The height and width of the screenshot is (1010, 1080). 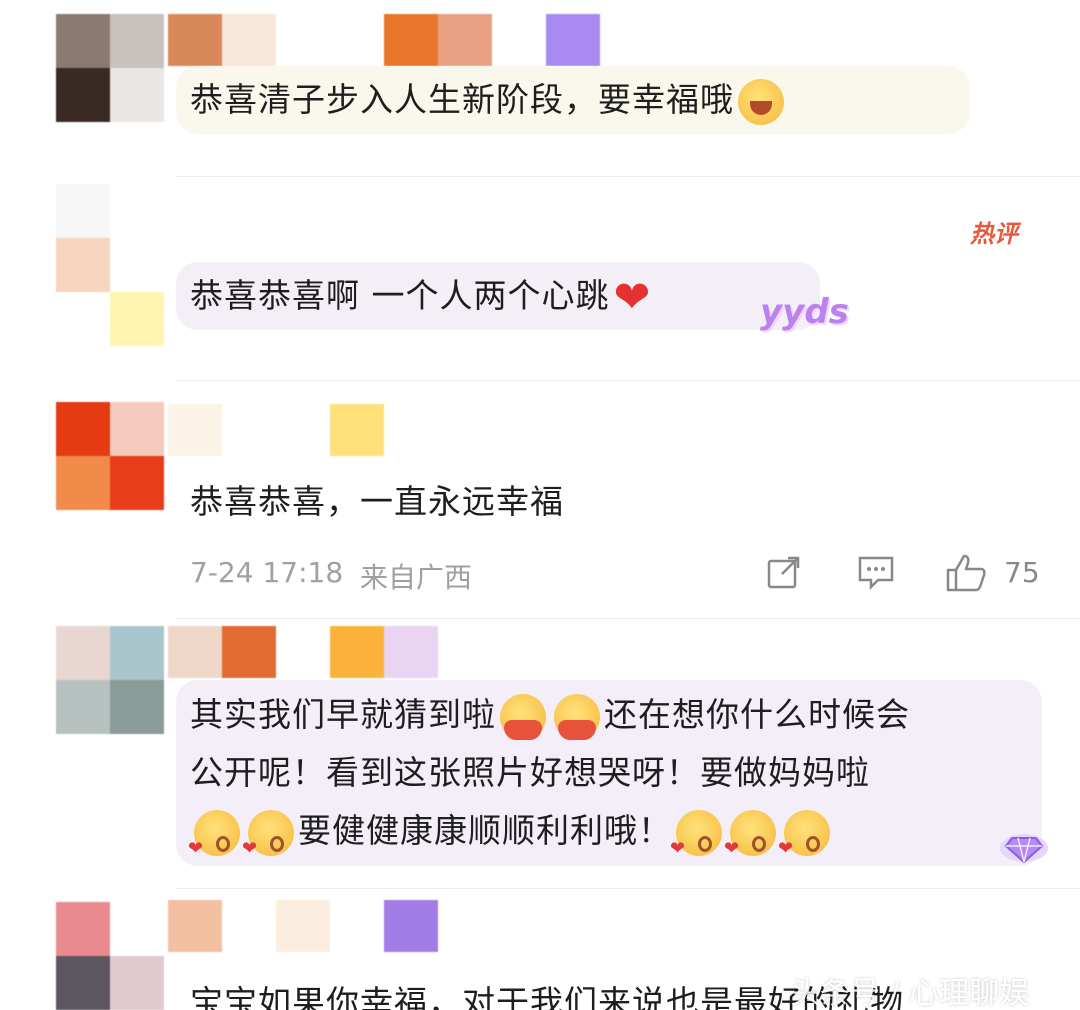 I want to click on share-icon, so click(x=784, y=572).